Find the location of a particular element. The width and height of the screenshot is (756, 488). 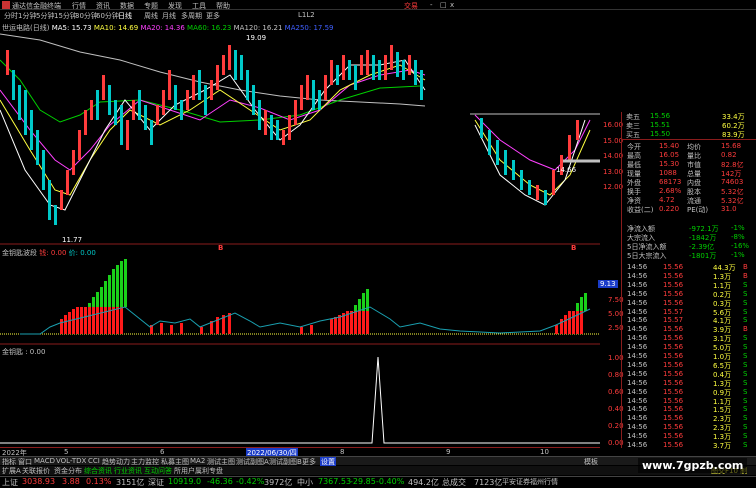

flow-key: 5日大宗流入 is located at coordinates (647, 256).